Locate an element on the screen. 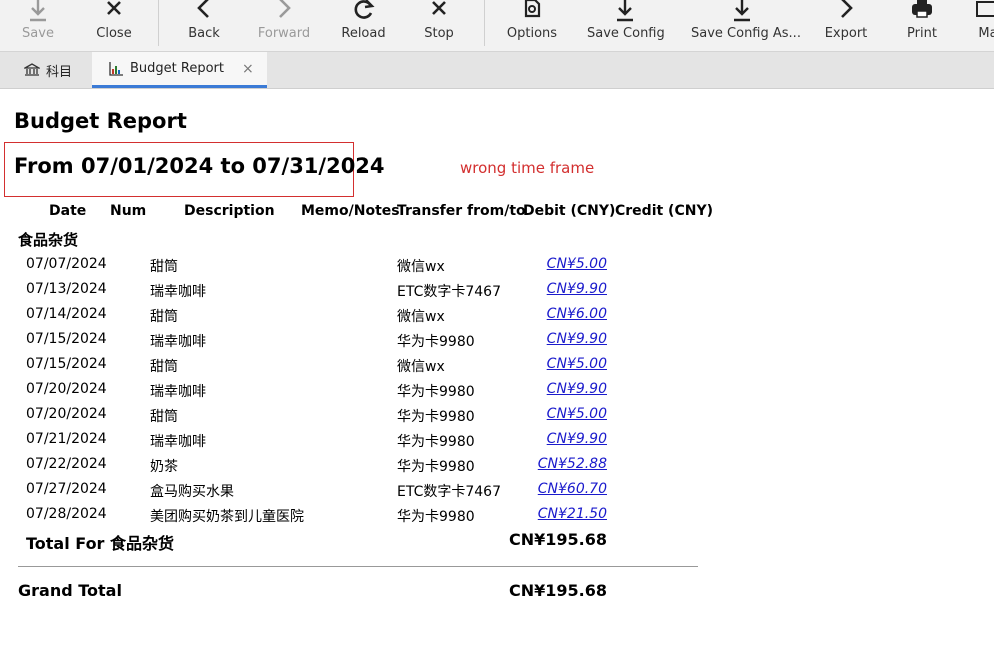 Image resolution: width=994 pixels, height=653 pixels. table-row: 07/07/2024 甜筒 微信wx CN¥5.00 is located at coordinates (360, 268).